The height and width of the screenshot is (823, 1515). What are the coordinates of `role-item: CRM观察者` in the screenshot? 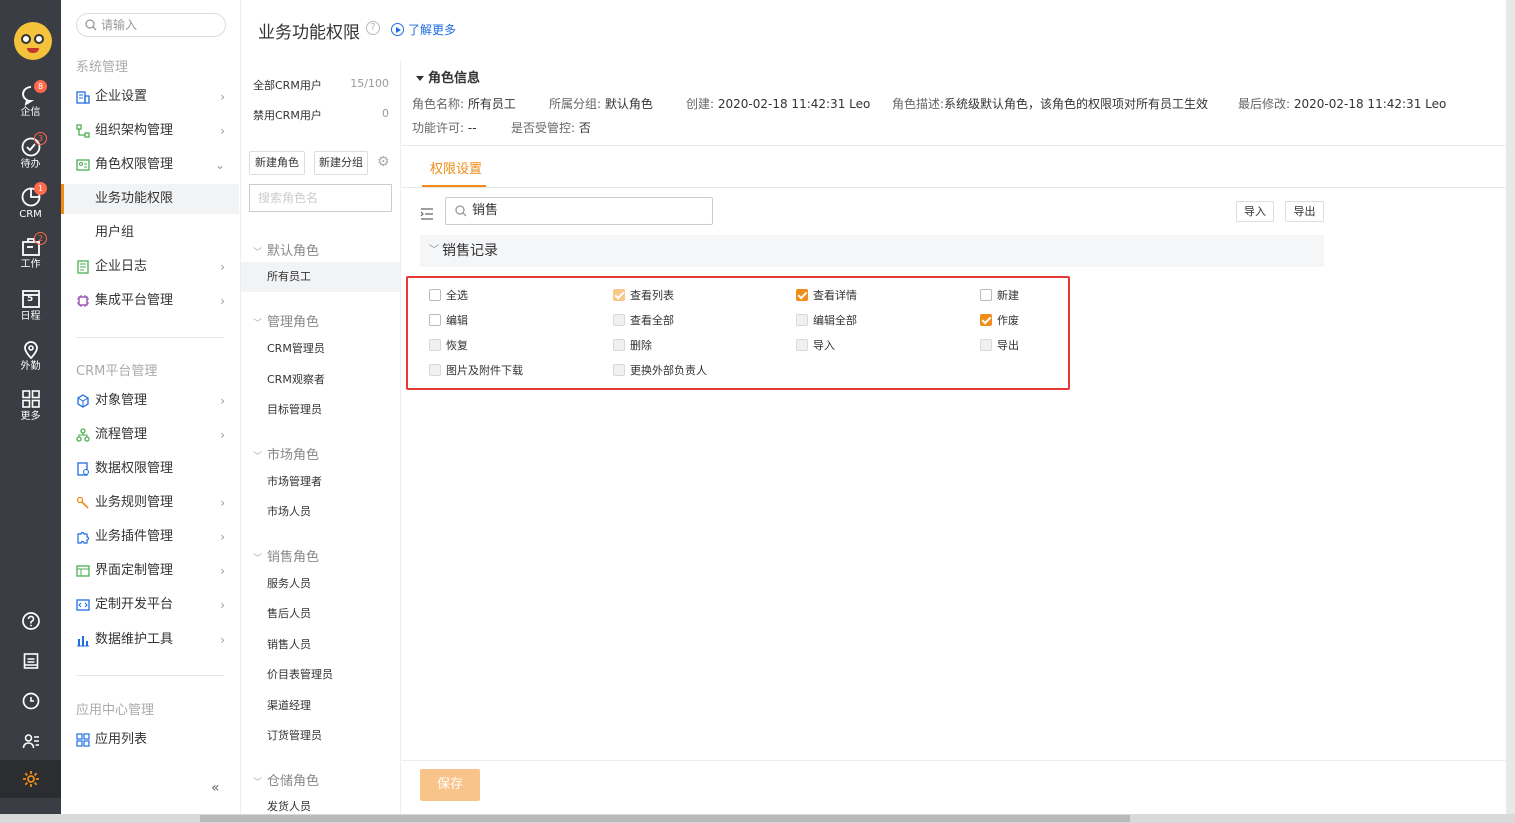 It's located at (320, 380).